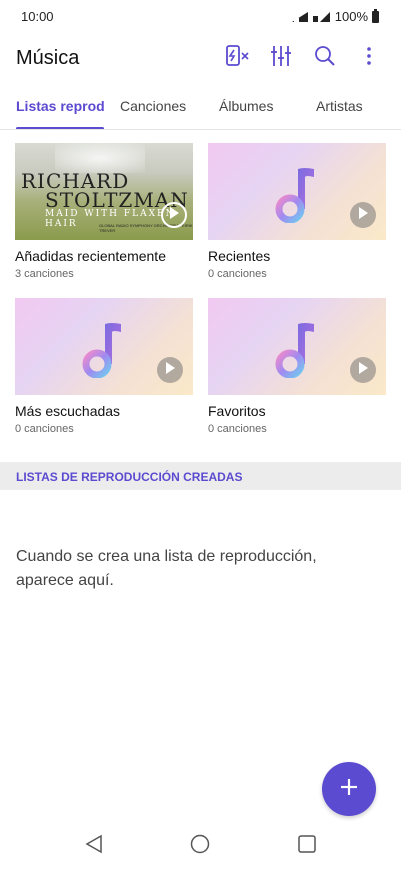 This screenshot has height=870, width=401. I want to click on playlist-title: Recientes, so click(239, 256).